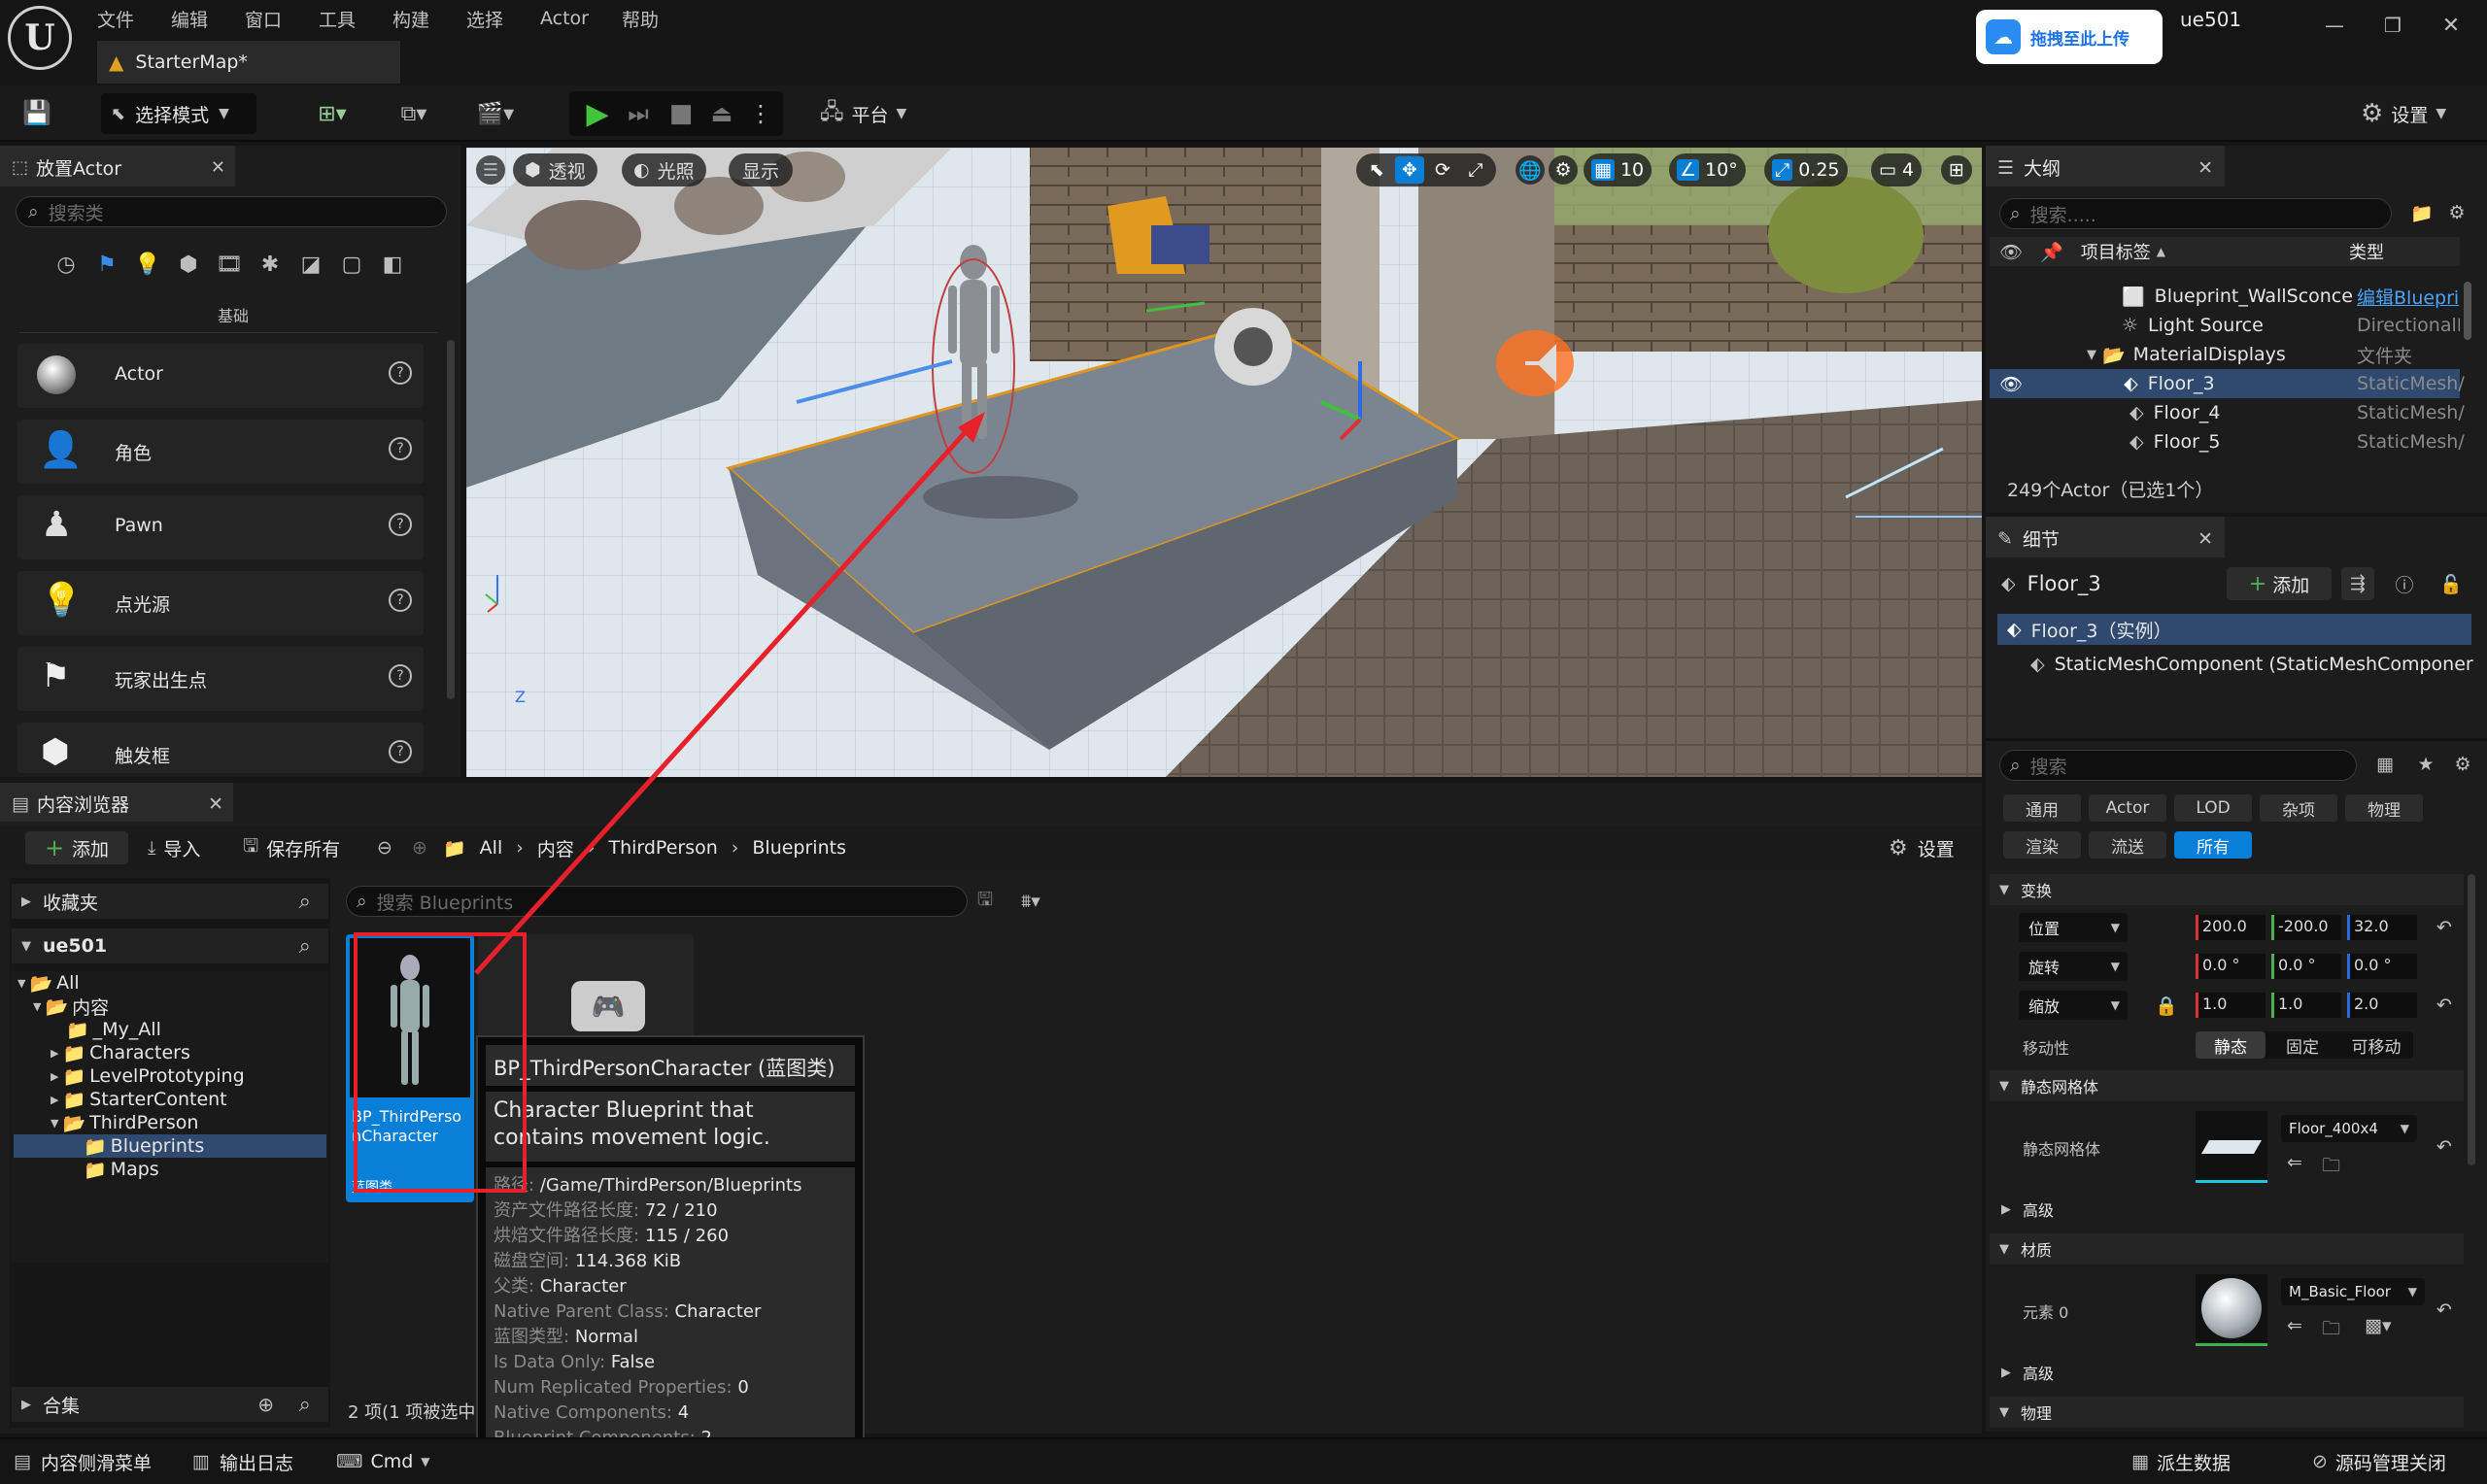 This screenshot has width=2487, height=1484. Describe the element at coordinates (229, 264) in the screenshot. I see `cinematic-icon: 🎞` at that location.